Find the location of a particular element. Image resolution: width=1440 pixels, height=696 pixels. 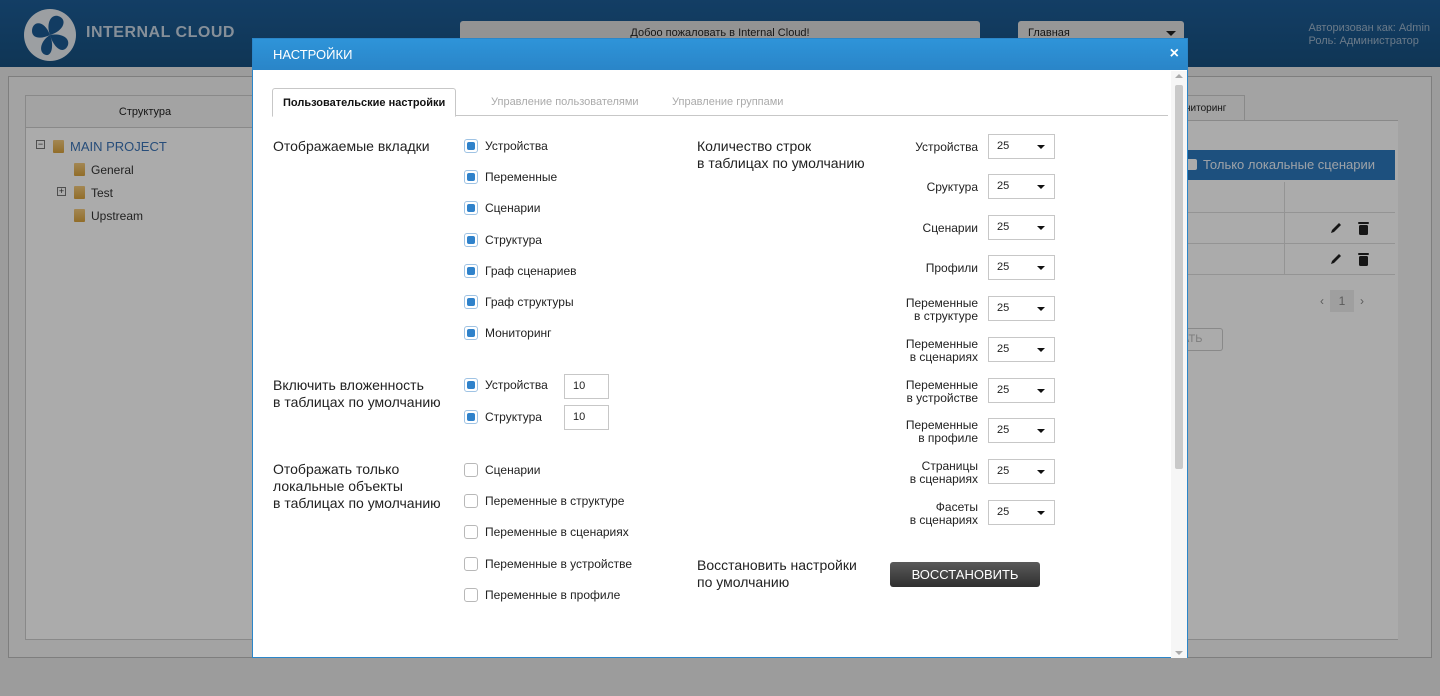

rows-select-devices: 25 is located at coordinates (1021, 146).